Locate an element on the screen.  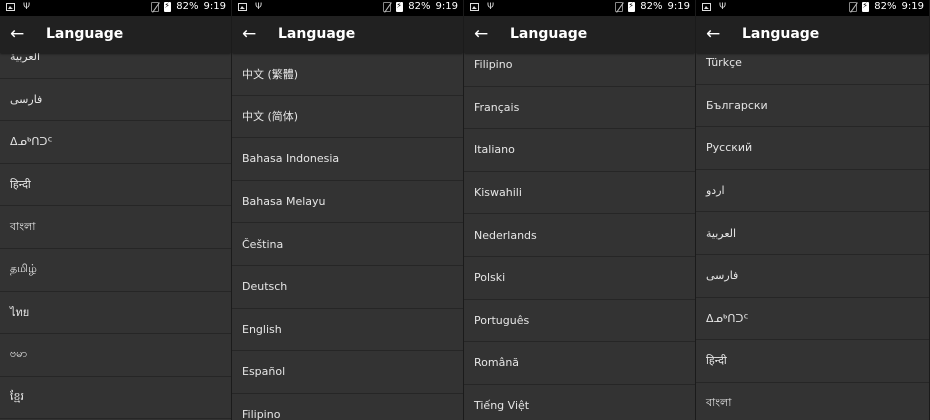
language-list-item: Kiswahili is located at coordinates (579, 193).